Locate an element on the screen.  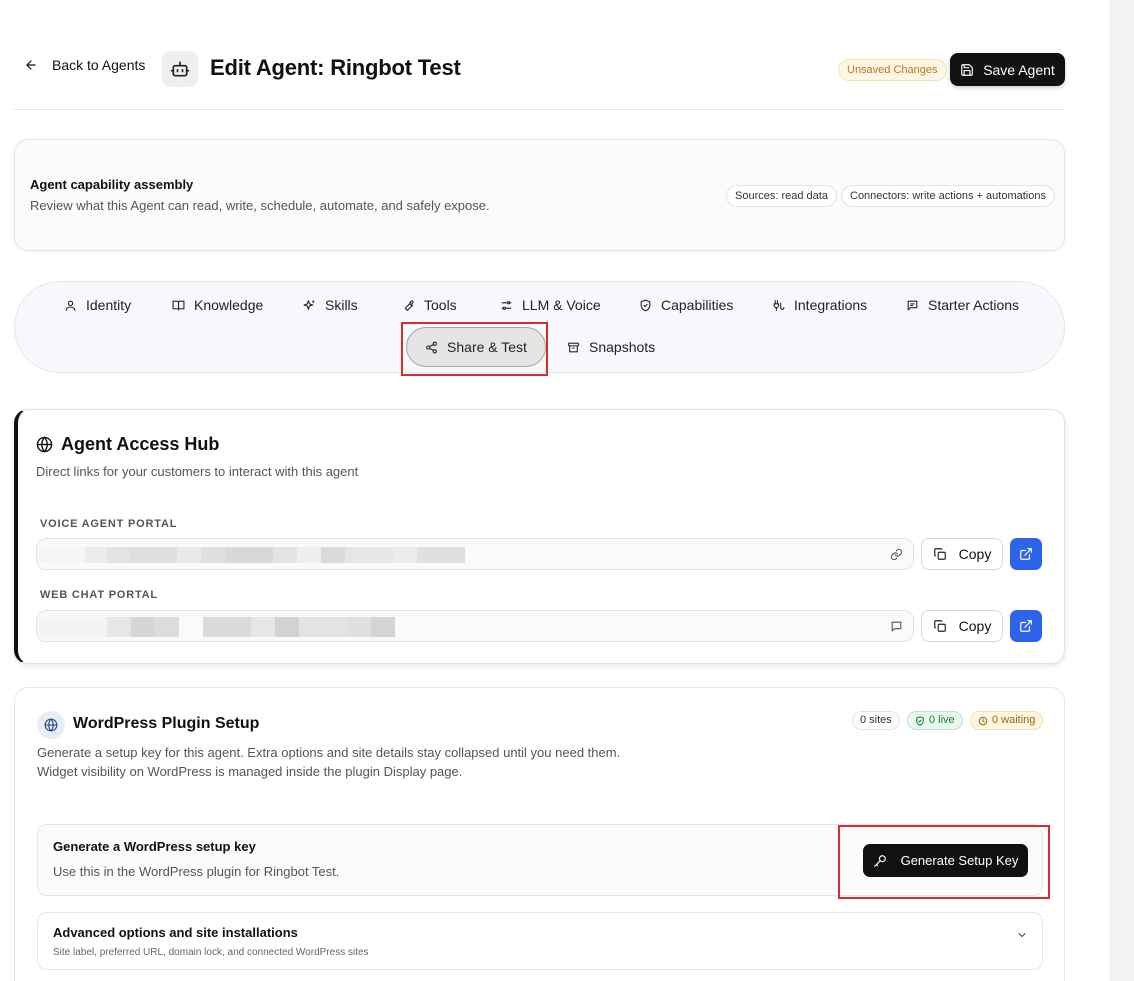
copy-voice-label: Copy is located at coordinates (975, 554).